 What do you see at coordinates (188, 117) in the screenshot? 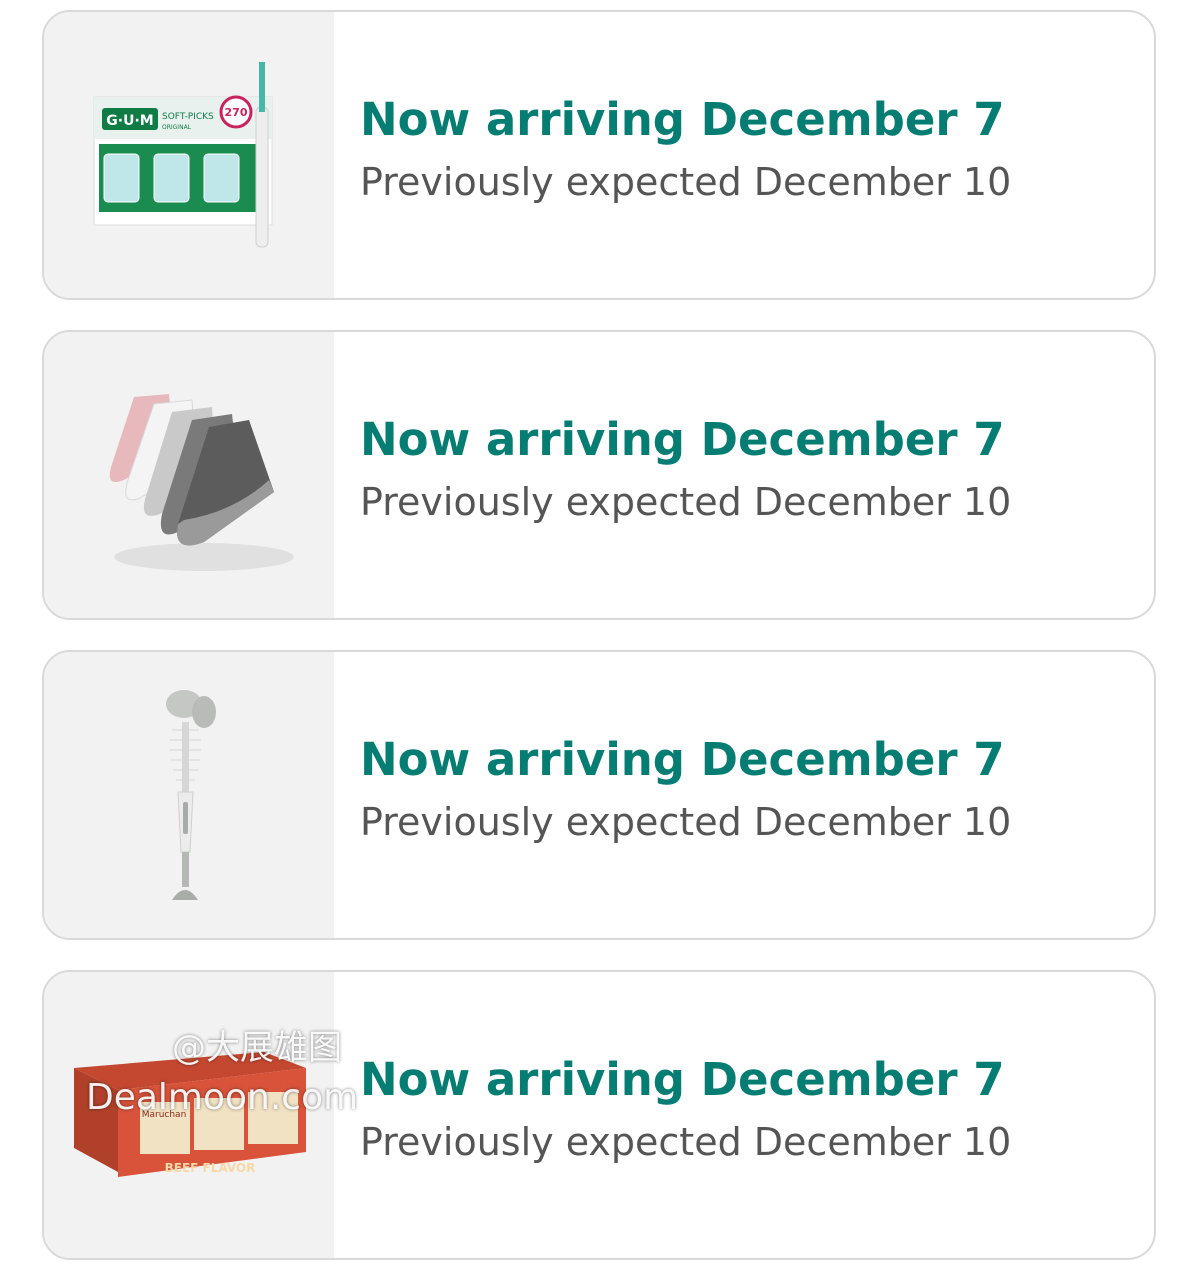
I see `pack-line1: SOFT-PICKS` at bounding box center [188, 117].